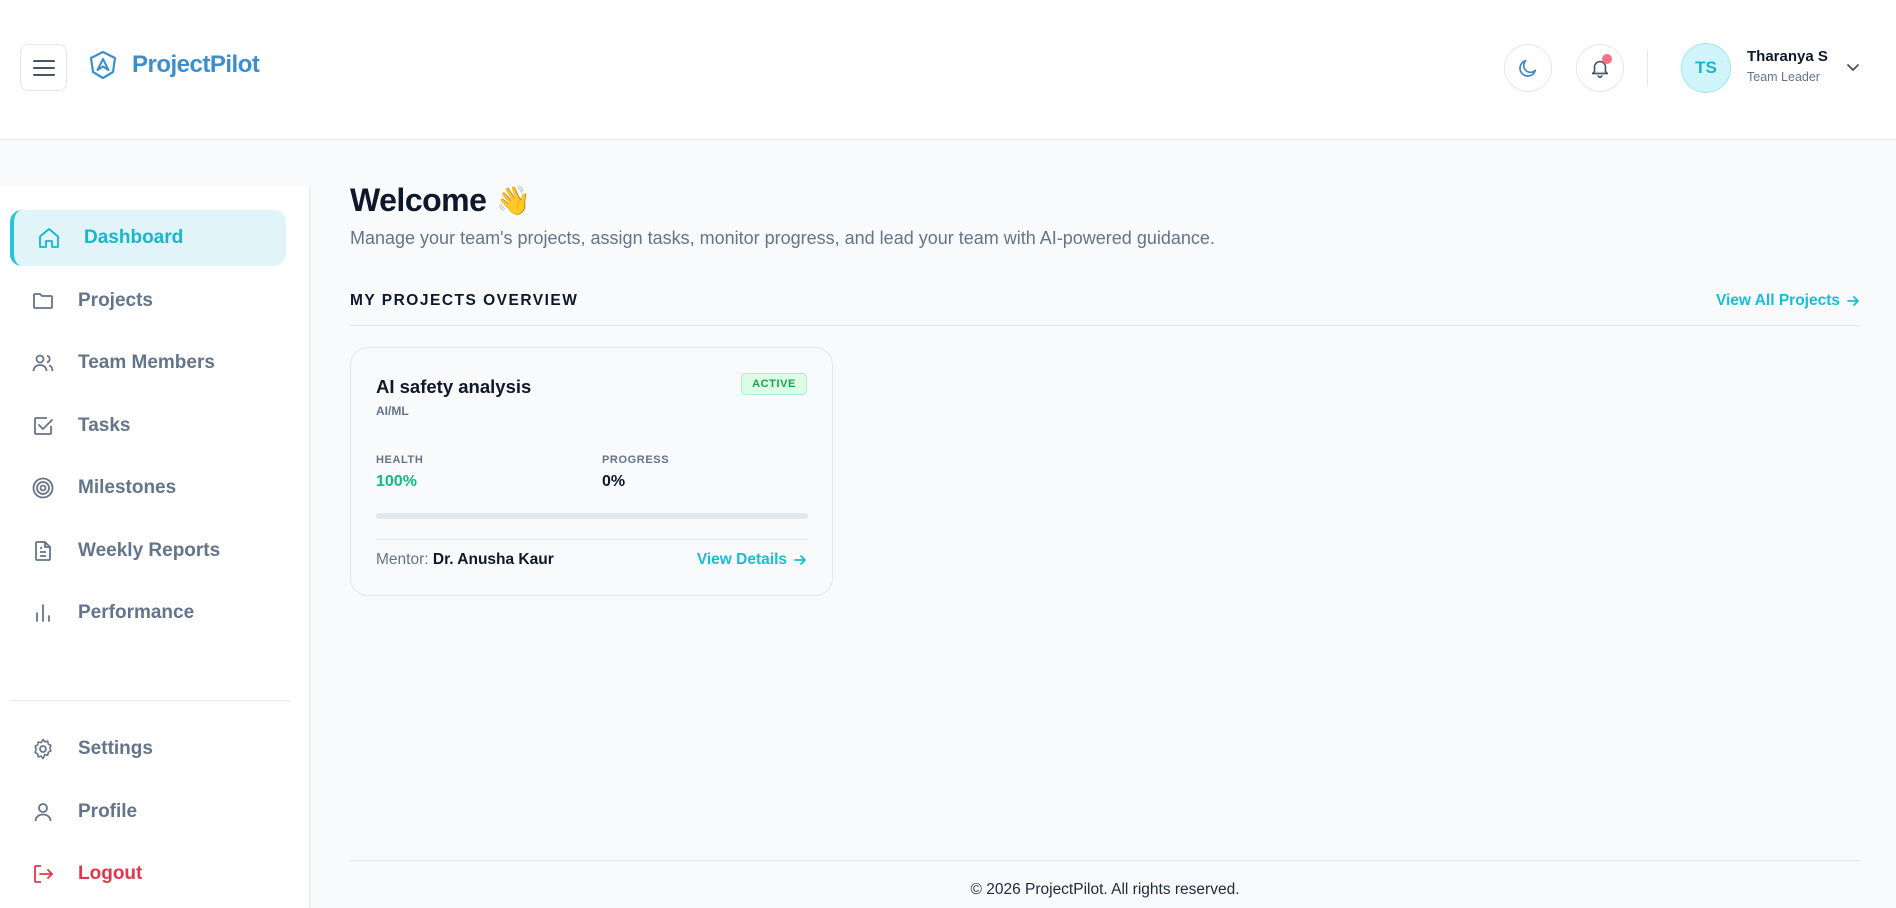 The image size is (1896, 908). I want to click on view-details-link: View Details, so click(752, 560).